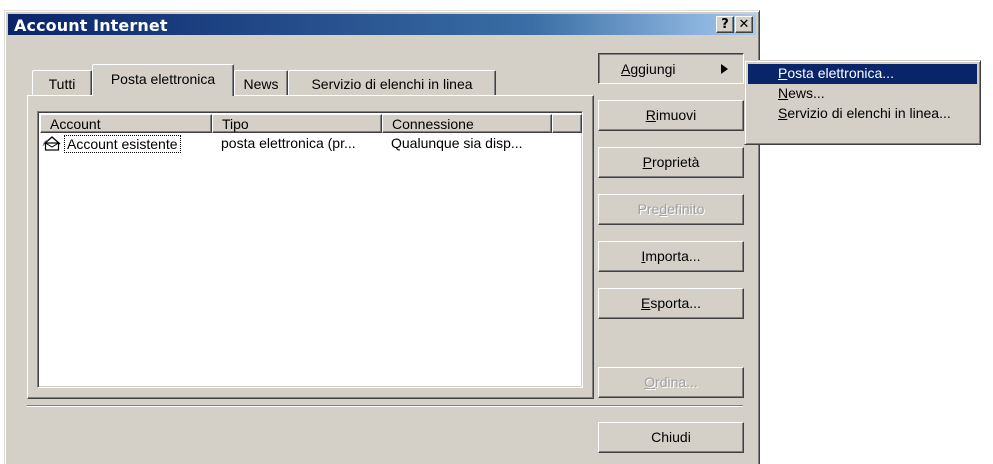 Image resolution: width=993 pixels, height=464 pixels. What do you see at coordinates (163, 80) in the screenshot?
I see `tab-posta-elettronica: Posta elettronica` at bounding box center [163, 80].